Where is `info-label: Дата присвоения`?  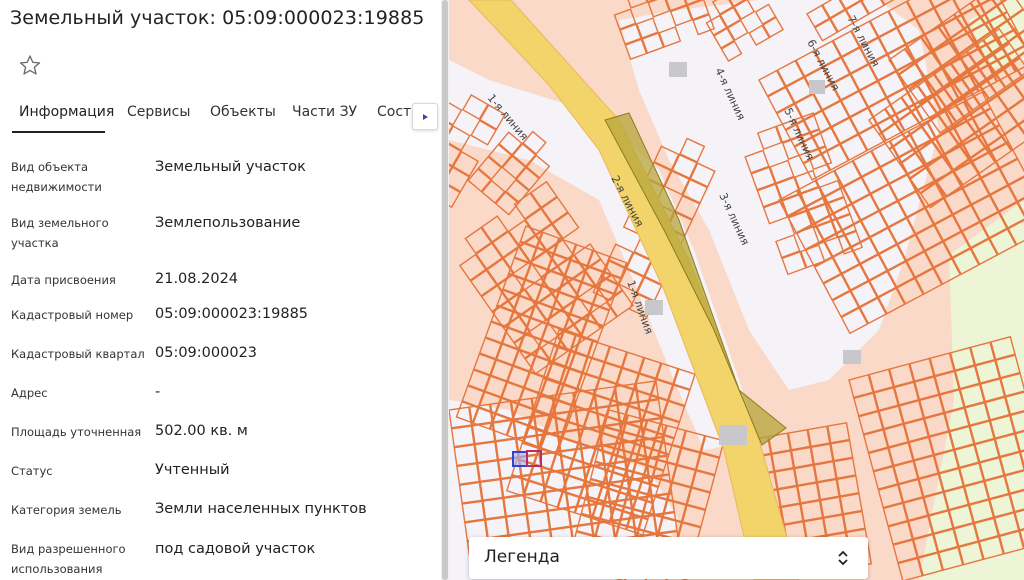 info-label: Дата присвоения is located at coordinates (63, 280).